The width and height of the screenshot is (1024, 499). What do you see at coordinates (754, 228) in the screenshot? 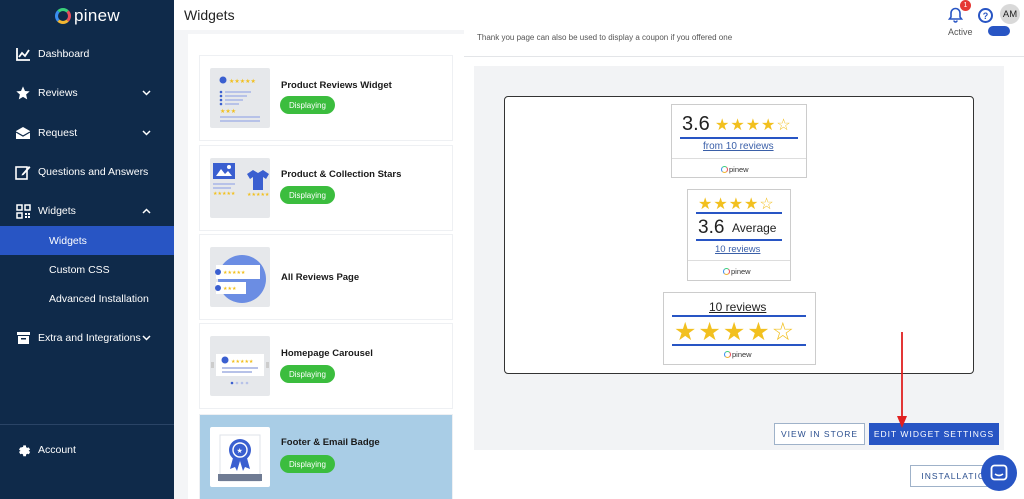
I see `badge-average-label: Average` at bounding box center [754, 228].